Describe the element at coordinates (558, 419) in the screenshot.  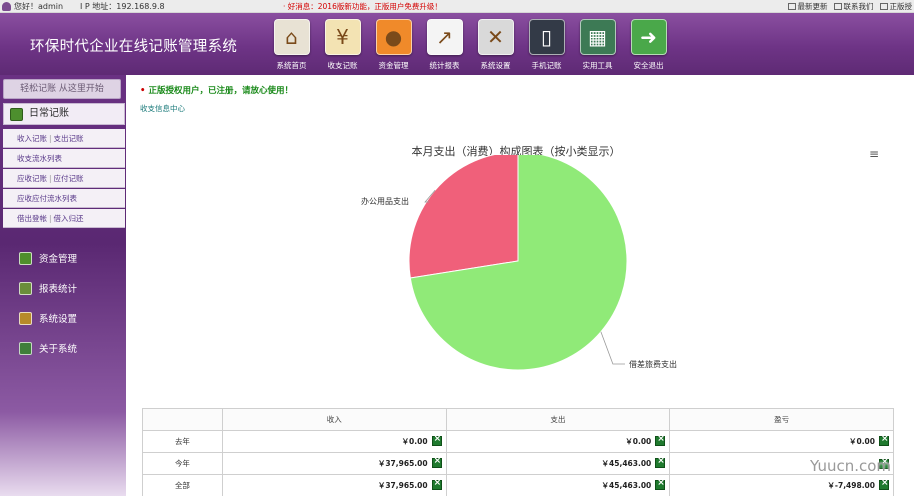
I see `summary-header-cell: 支出` at that location.